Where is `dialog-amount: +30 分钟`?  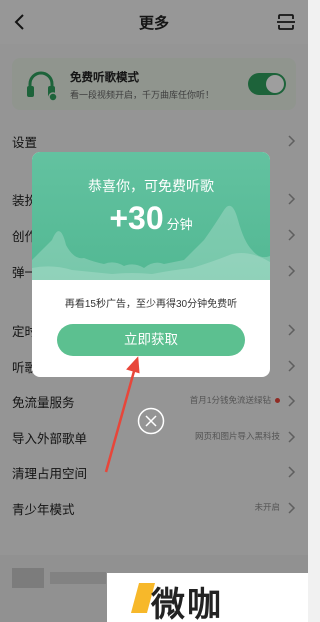 dialog-amount: +30 分钟 is located at coordinates (151, 218).